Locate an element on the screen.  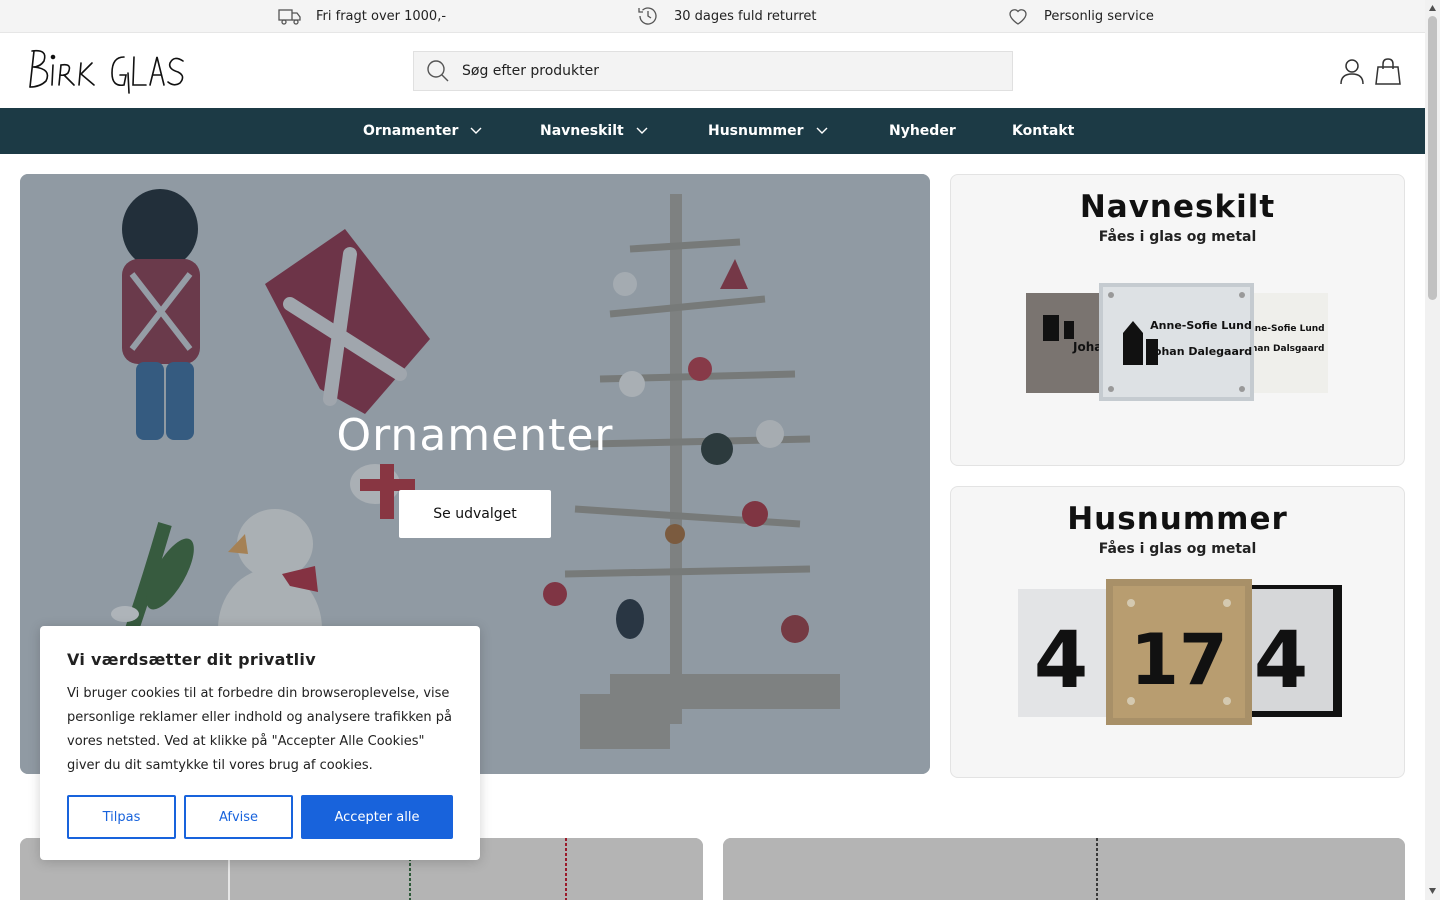
nav-item-label: Nyheder is located at coordinates (922, 131).